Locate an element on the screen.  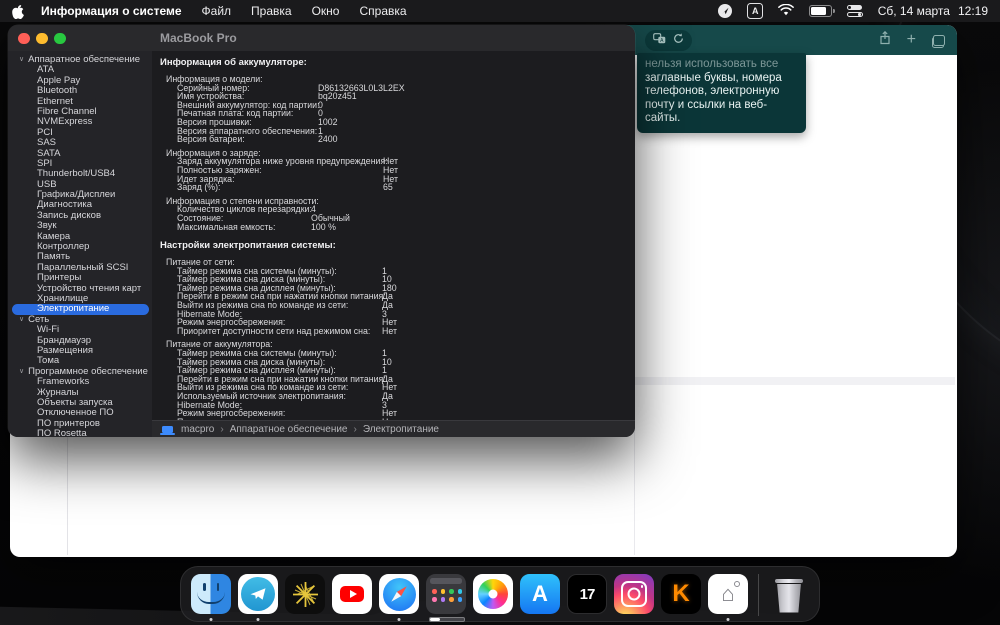
minimize-button is located at coordinates (42, 38).